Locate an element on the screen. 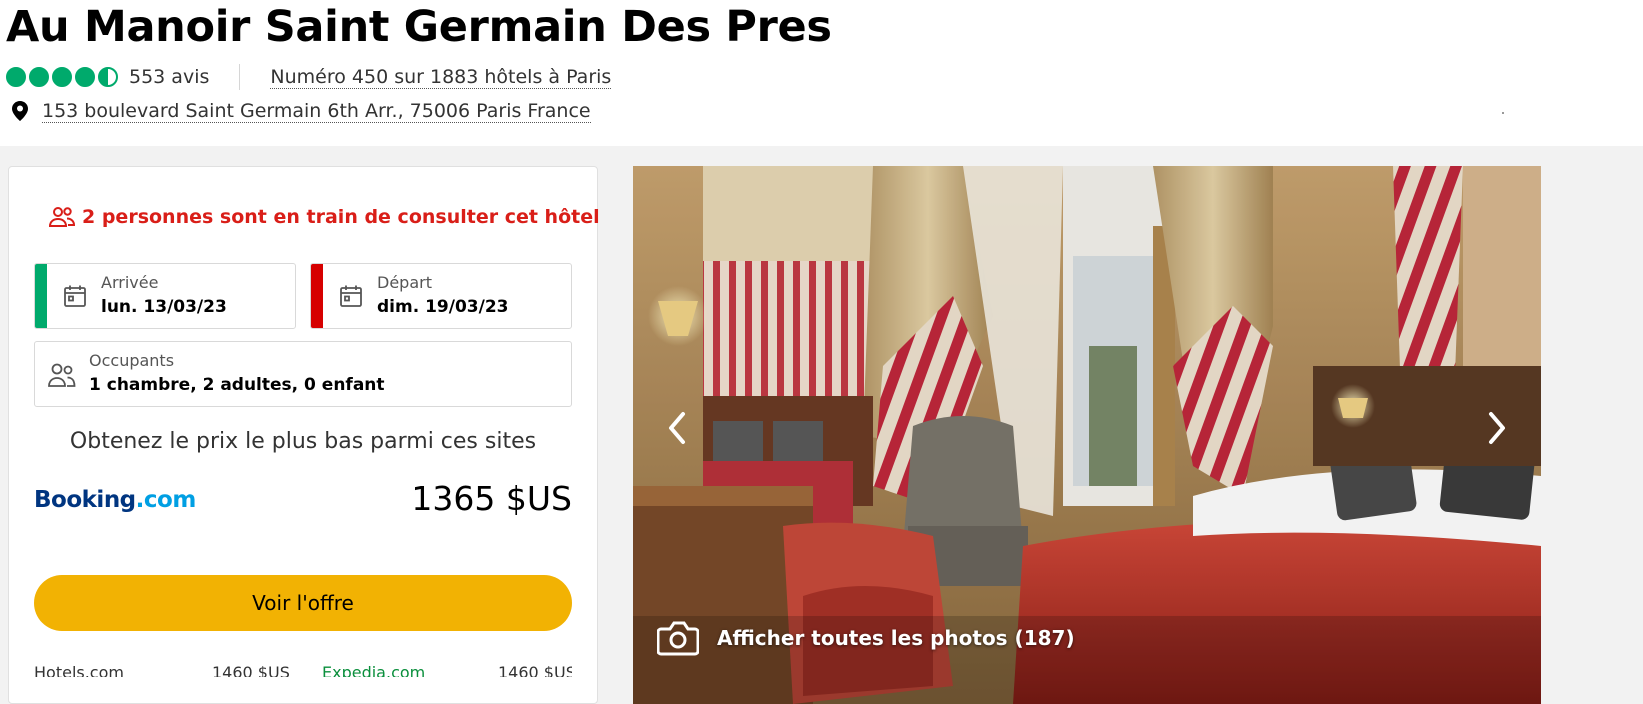  view-offer-button: Voir l'offre is located at coordinates (303, 603).